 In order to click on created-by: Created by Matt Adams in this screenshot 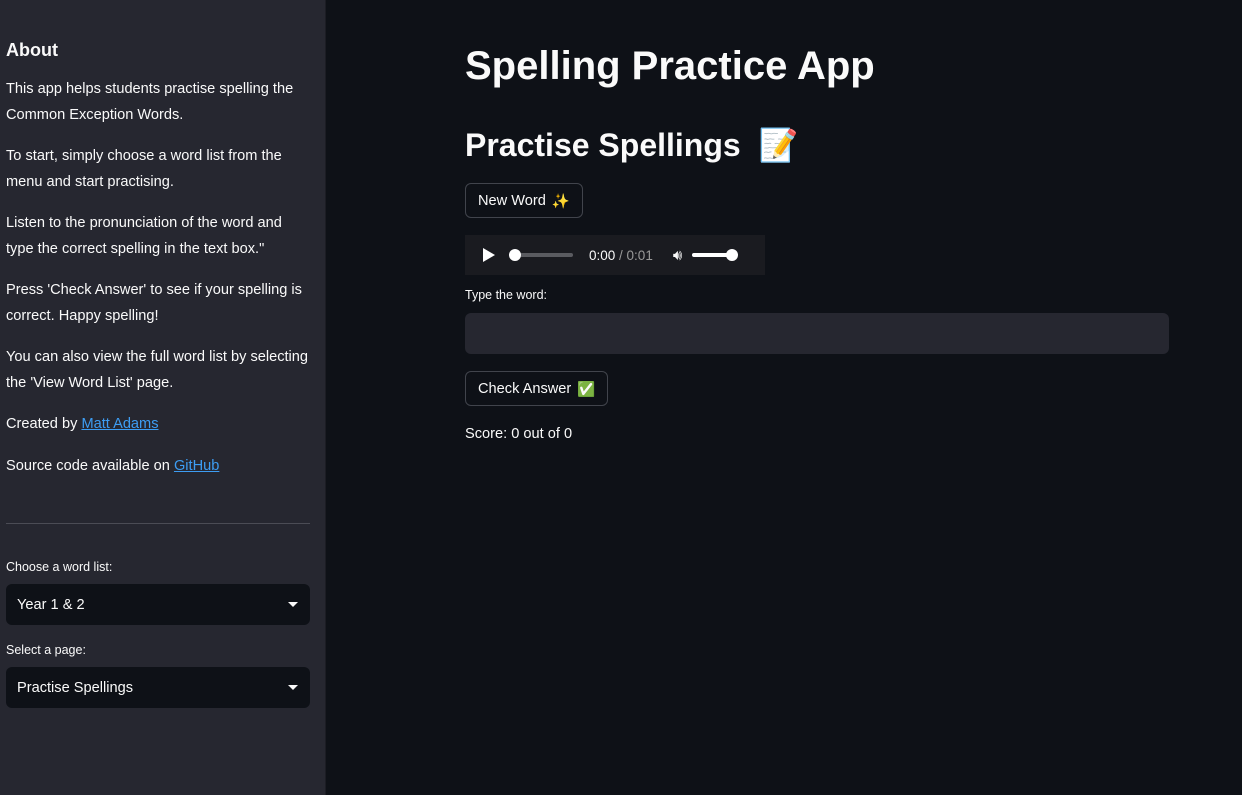, I will do `click(158, 425)`.